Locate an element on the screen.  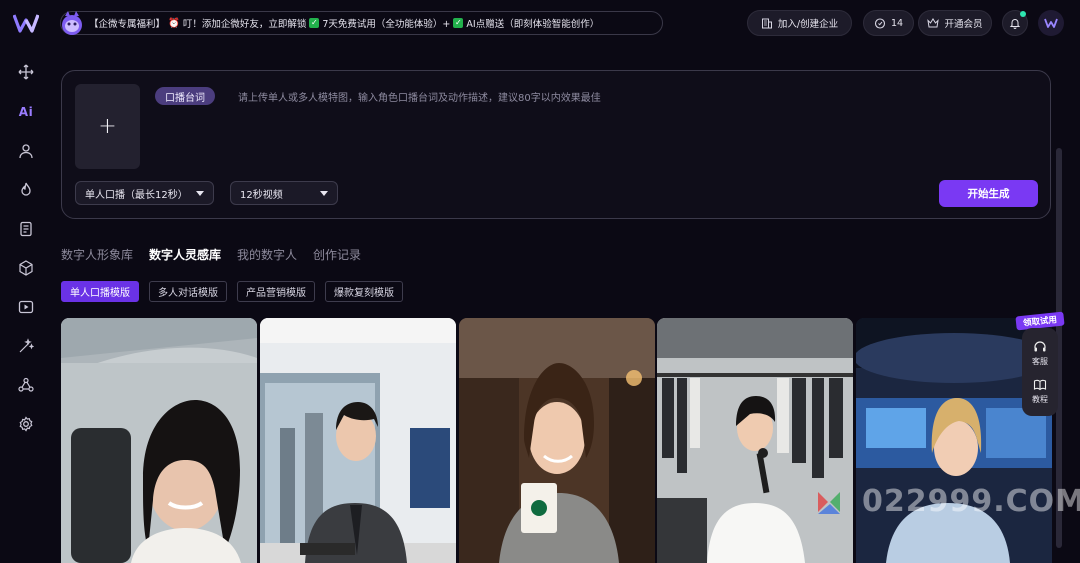
mascot-icon is located at coordinates (72, 23).